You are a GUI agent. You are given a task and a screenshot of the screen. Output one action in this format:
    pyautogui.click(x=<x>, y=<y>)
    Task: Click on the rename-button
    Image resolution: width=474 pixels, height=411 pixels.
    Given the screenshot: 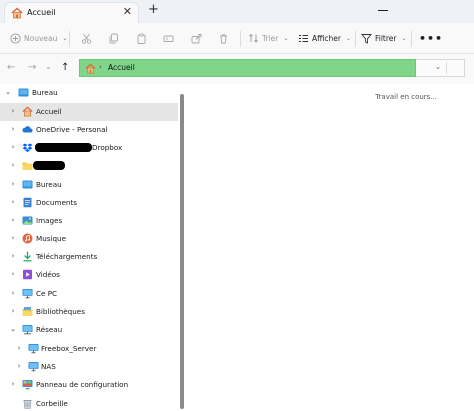 What is the action you would take?
    pyautogui.click(x=168, y=38)
    